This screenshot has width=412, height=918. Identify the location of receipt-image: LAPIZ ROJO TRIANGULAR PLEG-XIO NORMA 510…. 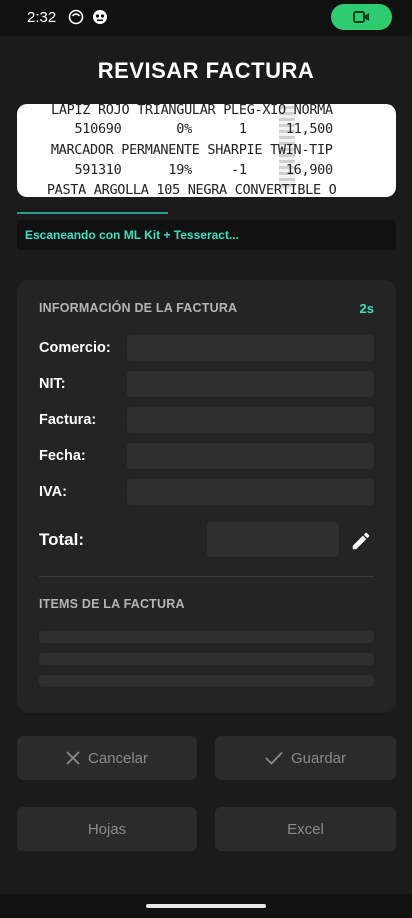
(206, 150).